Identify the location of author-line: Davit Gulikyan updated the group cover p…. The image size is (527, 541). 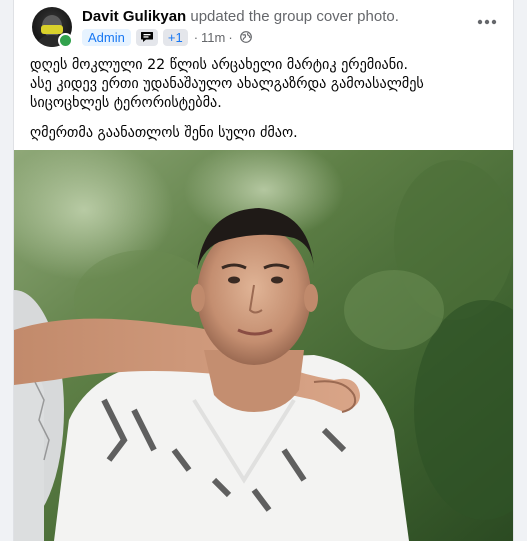
(240, 16).